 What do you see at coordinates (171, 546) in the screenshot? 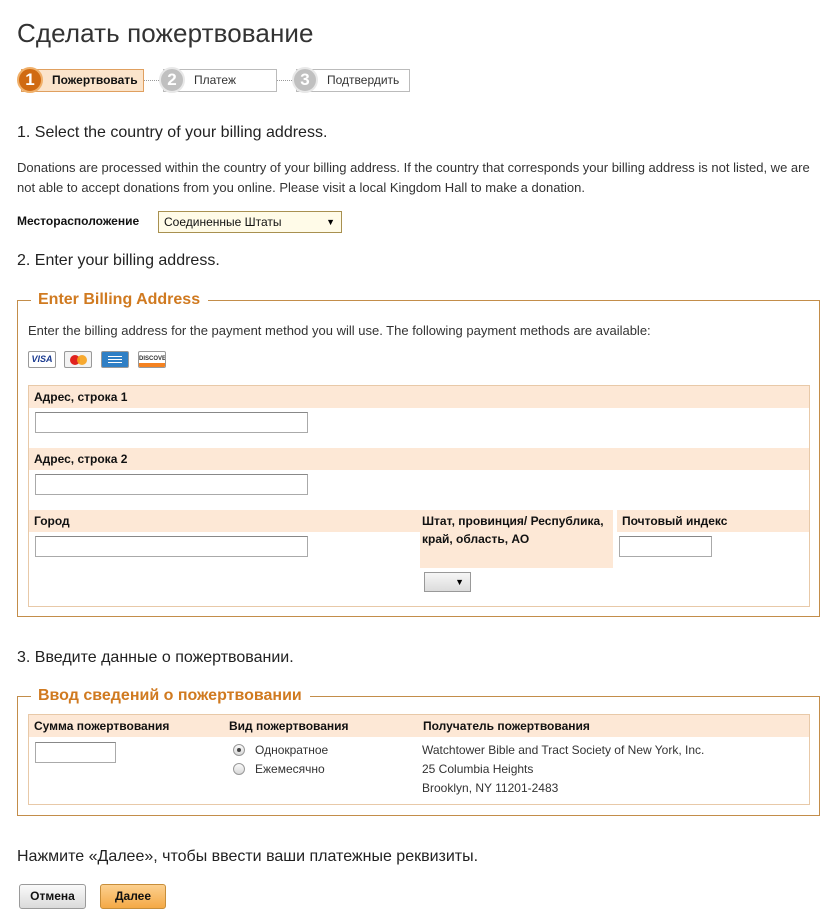
I see `city-input` at bounding box center [171, 546].